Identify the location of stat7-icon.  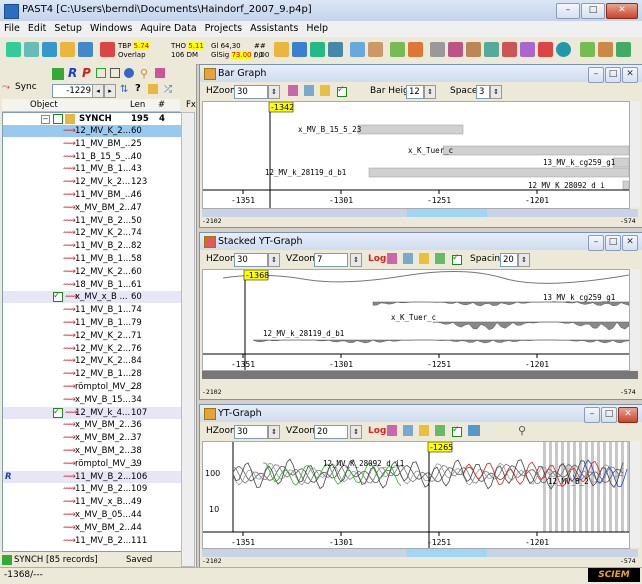
(587, 49).